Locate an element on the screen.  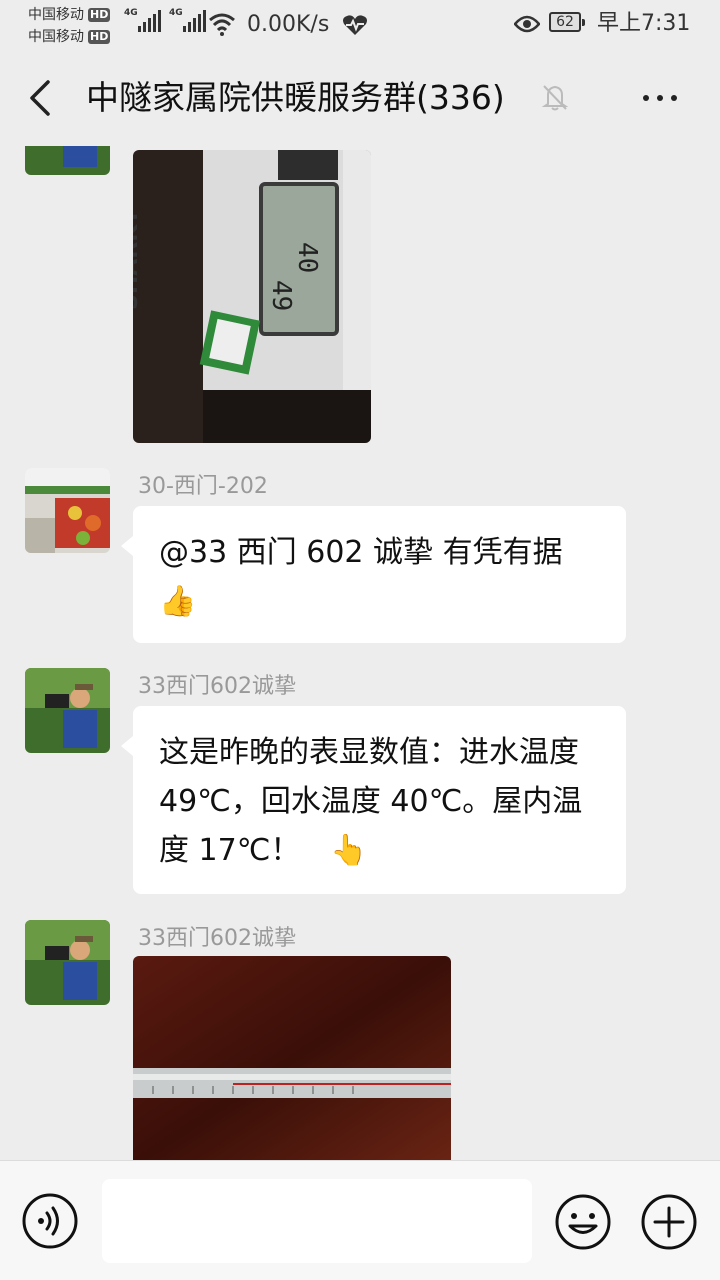
add-attachment-icon is located at coordinates (669, 1222).